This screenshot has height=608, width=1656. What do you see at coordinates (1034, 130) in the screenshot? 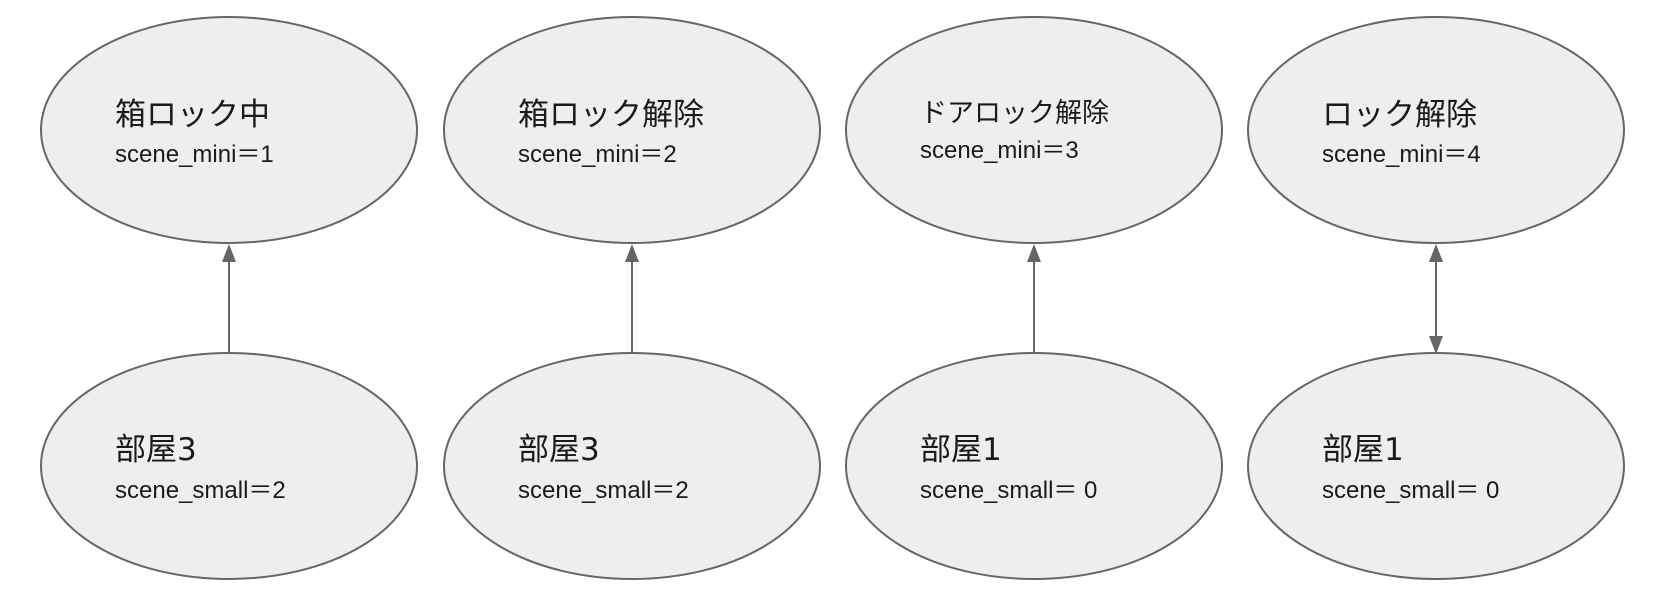
I see `node-top-3: ドアロック解除 scene_mini＝3` at bounding box center [1034, 130].